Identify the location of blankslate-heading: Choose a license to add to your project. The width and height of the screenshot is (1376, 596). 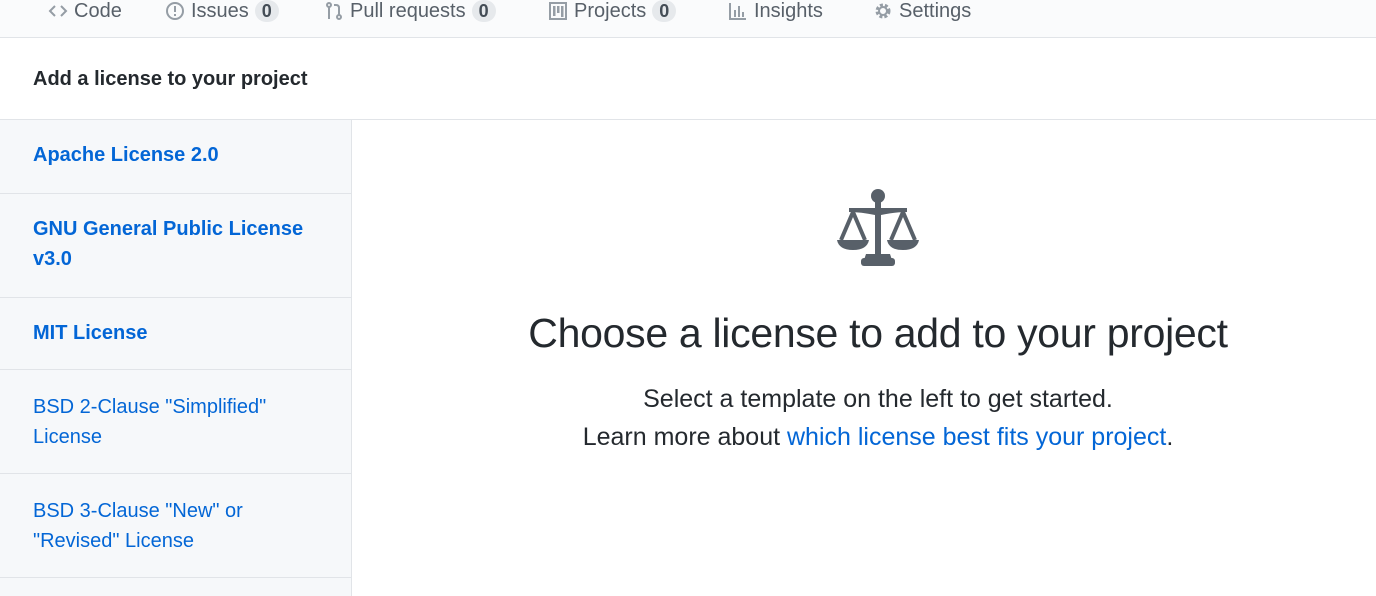
(878, 333).